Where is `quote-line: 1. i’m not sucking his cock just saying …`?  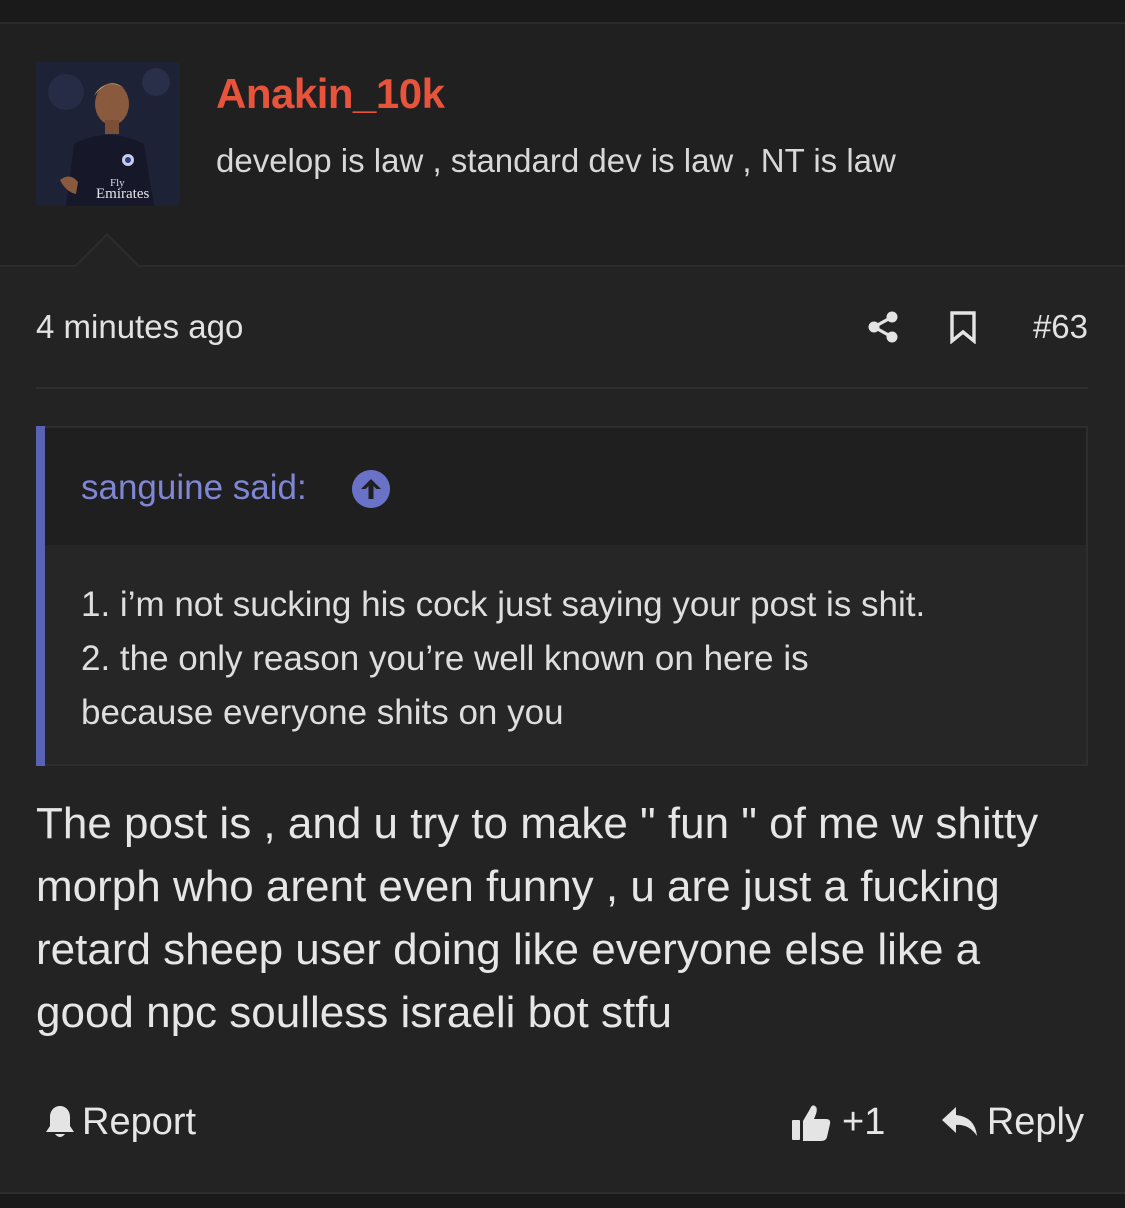
quote-line: 1. i’m not sucking his cock just saying … is located at coordinates (503, 604).